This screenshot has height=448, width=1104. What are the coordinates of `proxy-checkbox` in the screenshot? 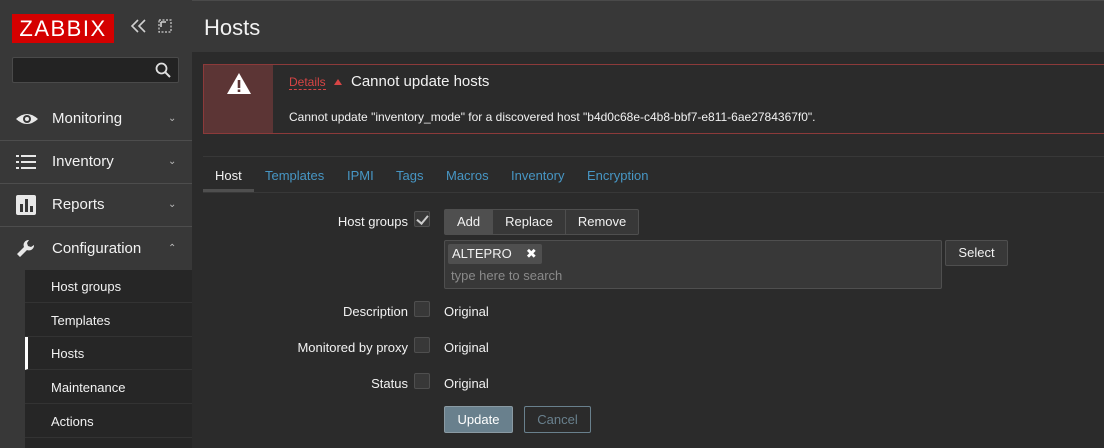 It's located at (422, 345).